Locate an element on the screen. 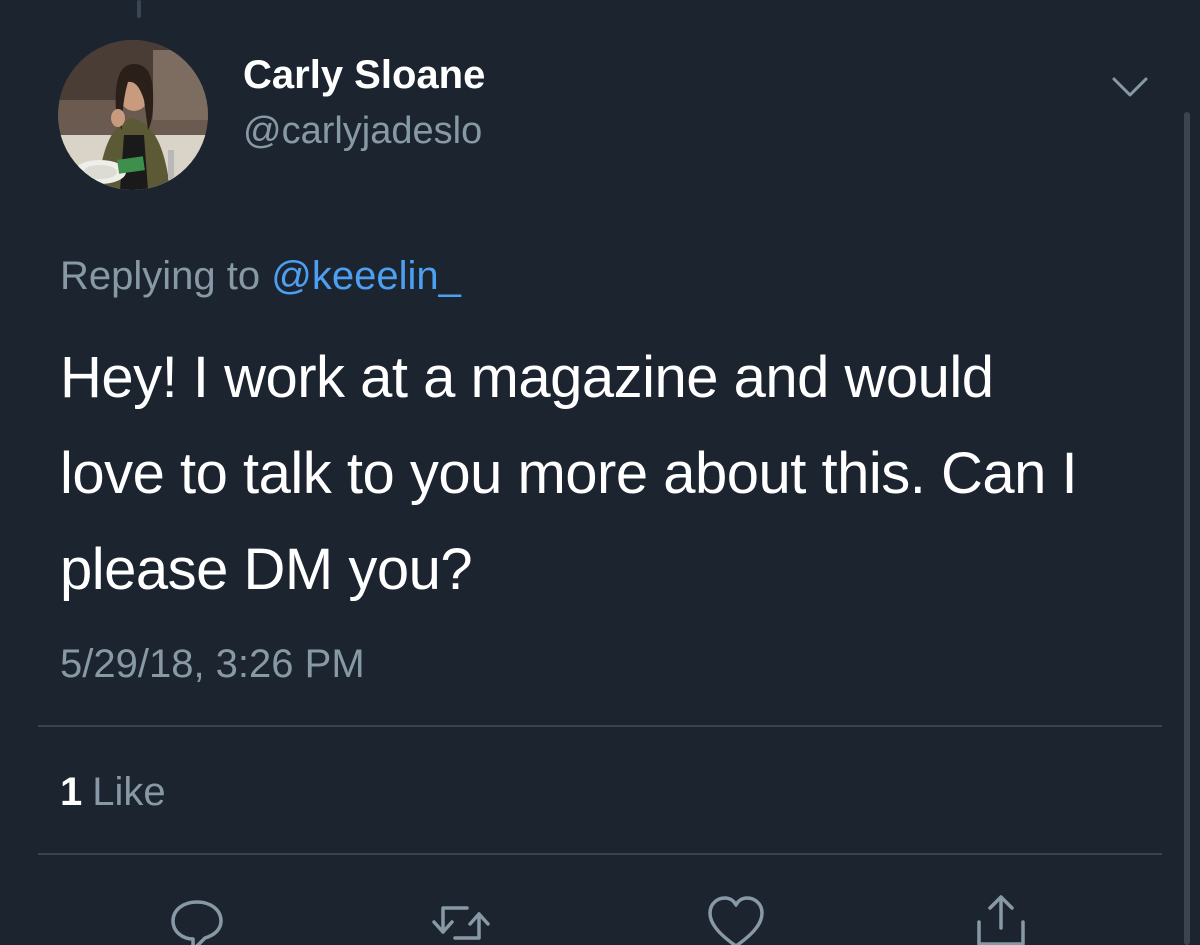 This screenshot has height=945, width=1200. replying-to-prefix: Replying to is located at coordinates (160, 276).